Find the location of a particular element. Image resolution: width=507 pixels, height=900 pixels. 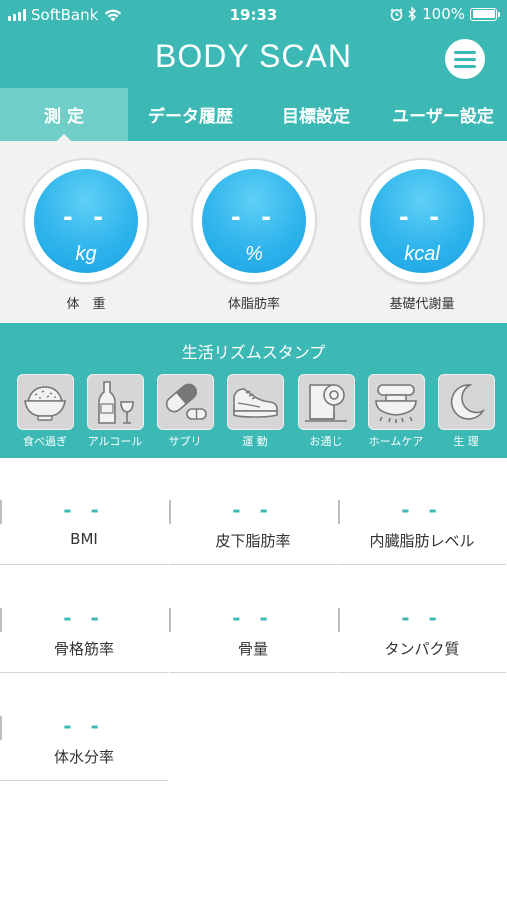

metric-label: 骨格筋率 is located at coordinates (83, 649).